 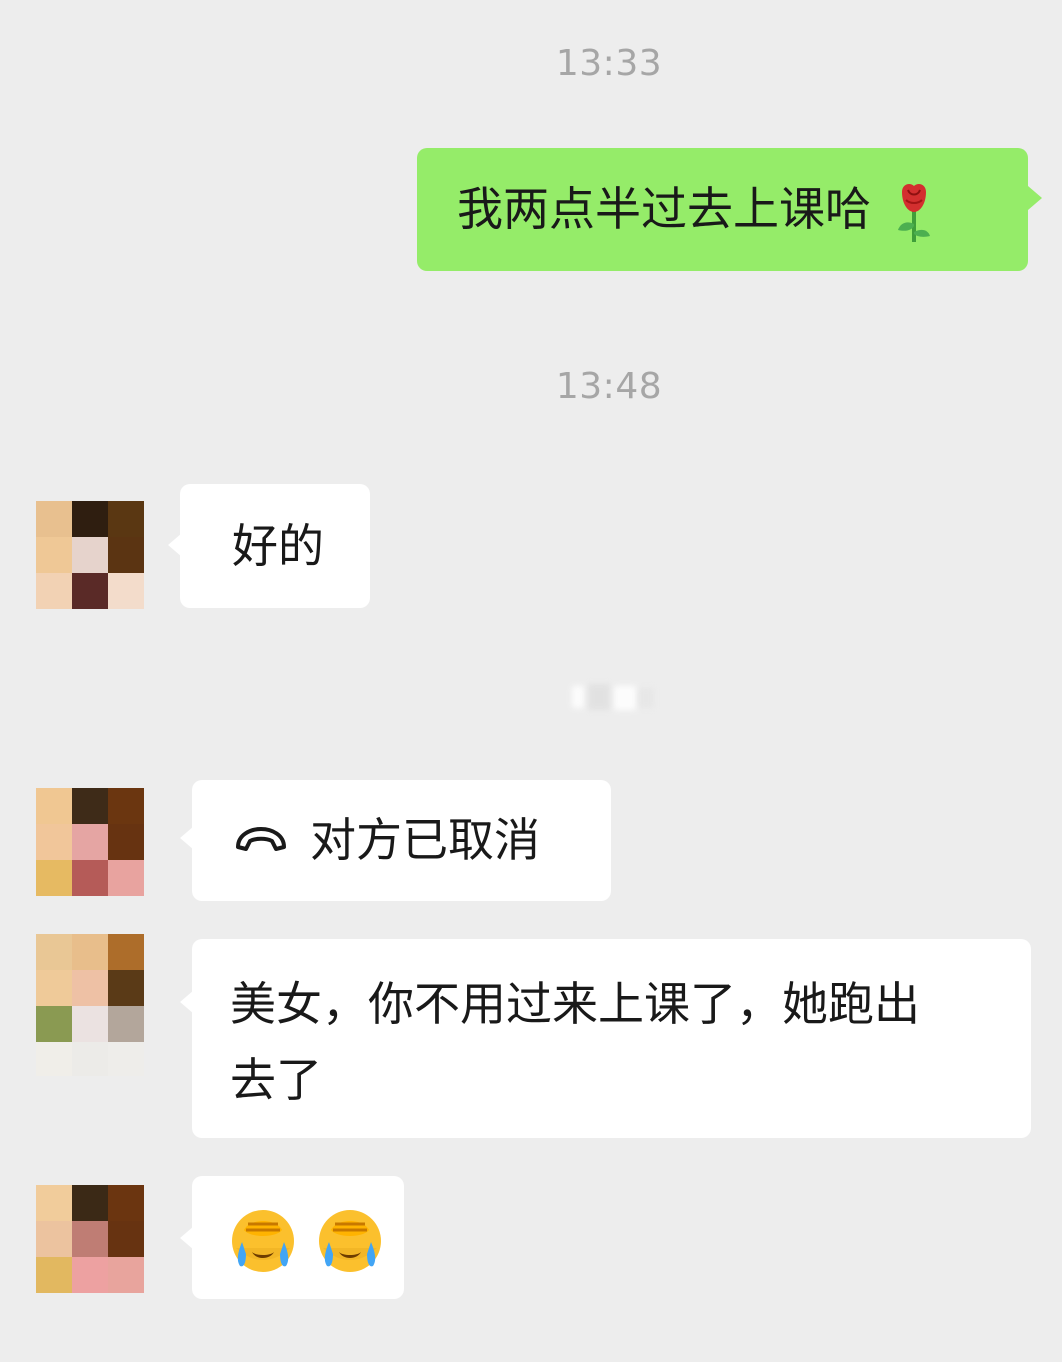 What do you see at coordinates (261, 839) in the screenshot?
I see `hangup-icon` at bounding box center [261, 839].